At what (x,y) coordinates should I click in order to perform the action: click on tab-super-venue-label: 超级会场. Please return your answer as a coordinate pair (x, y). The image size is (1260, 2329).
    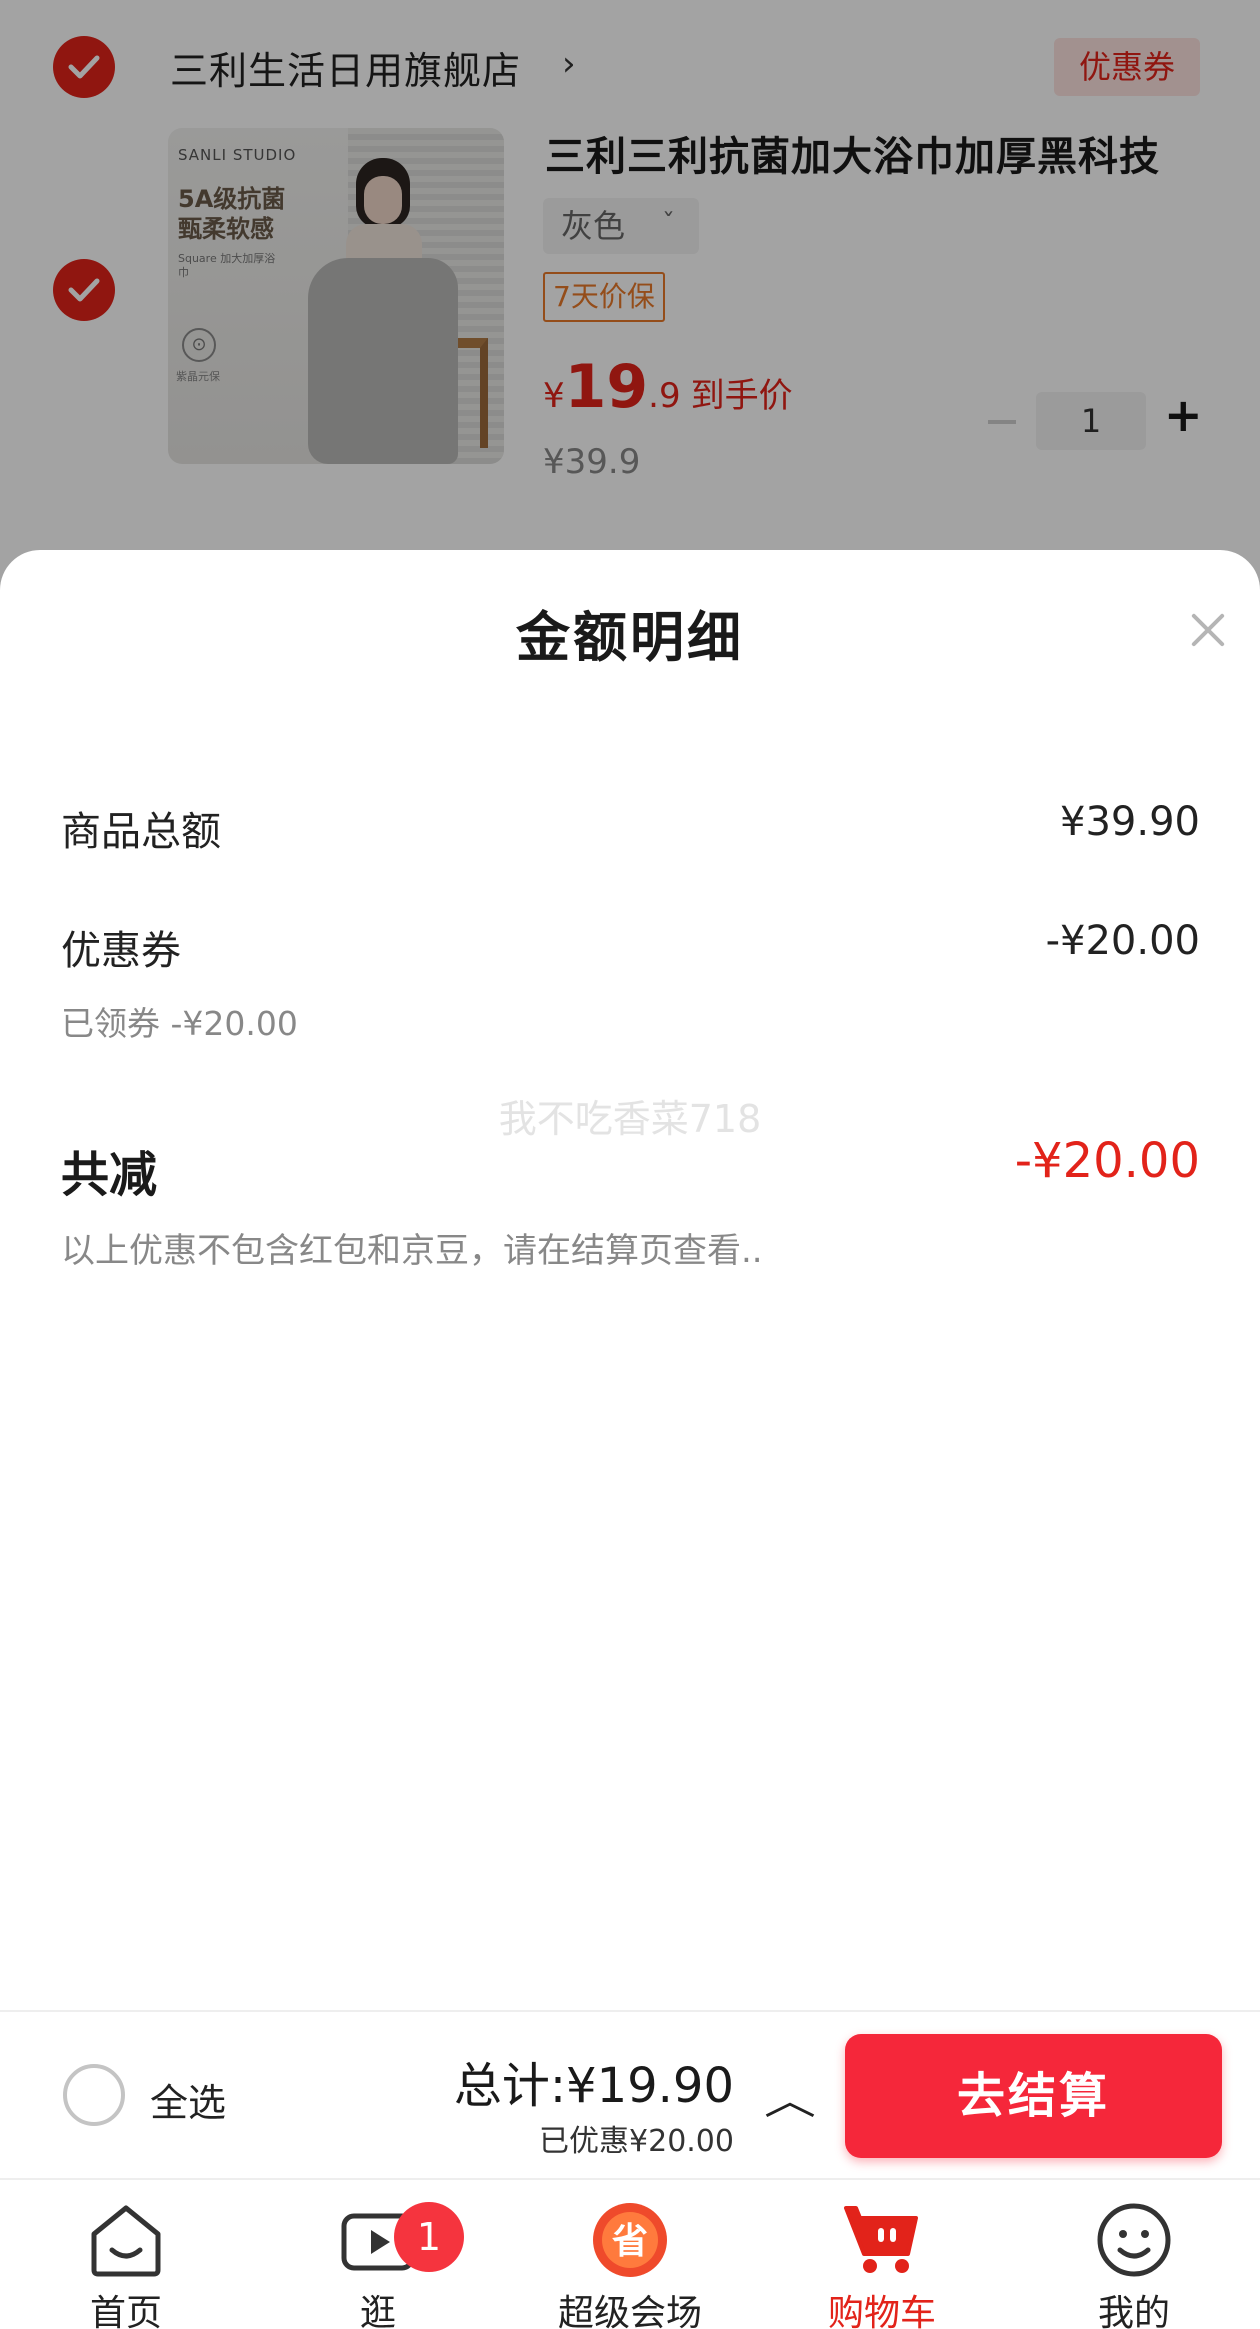
    Looking at the image, I should click on (629, 2311).